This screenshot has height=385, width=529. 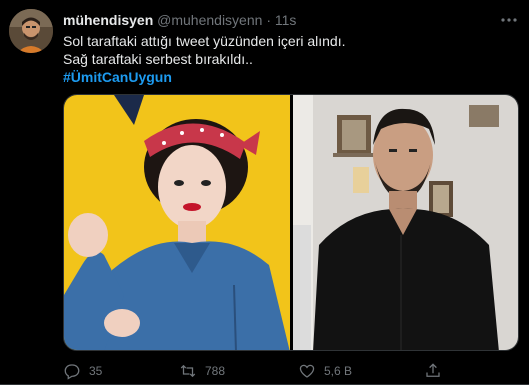 What do you see at coordinates (307, 371) in the screenshot?
I see `heart-icon` at bounding box center [307, 371].